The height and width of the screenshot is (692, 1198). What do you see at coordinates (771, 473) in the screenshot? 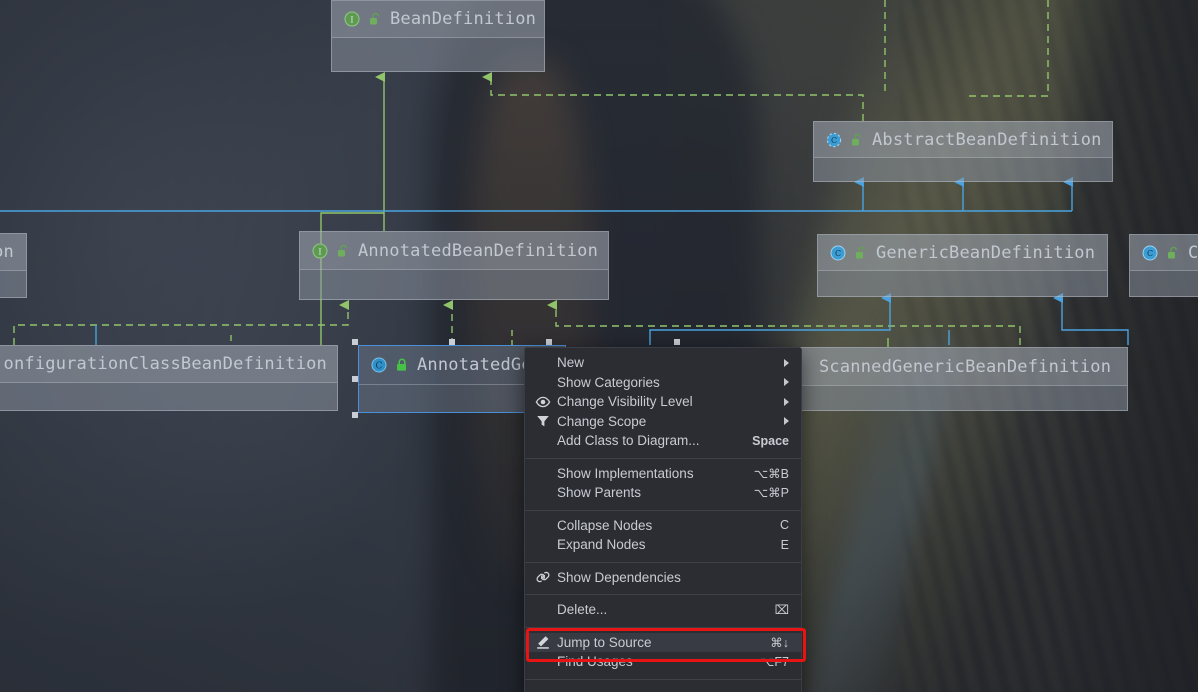
I see `menu-item-shortcut: ⌥⌘B` at bounding box center [771, 473].